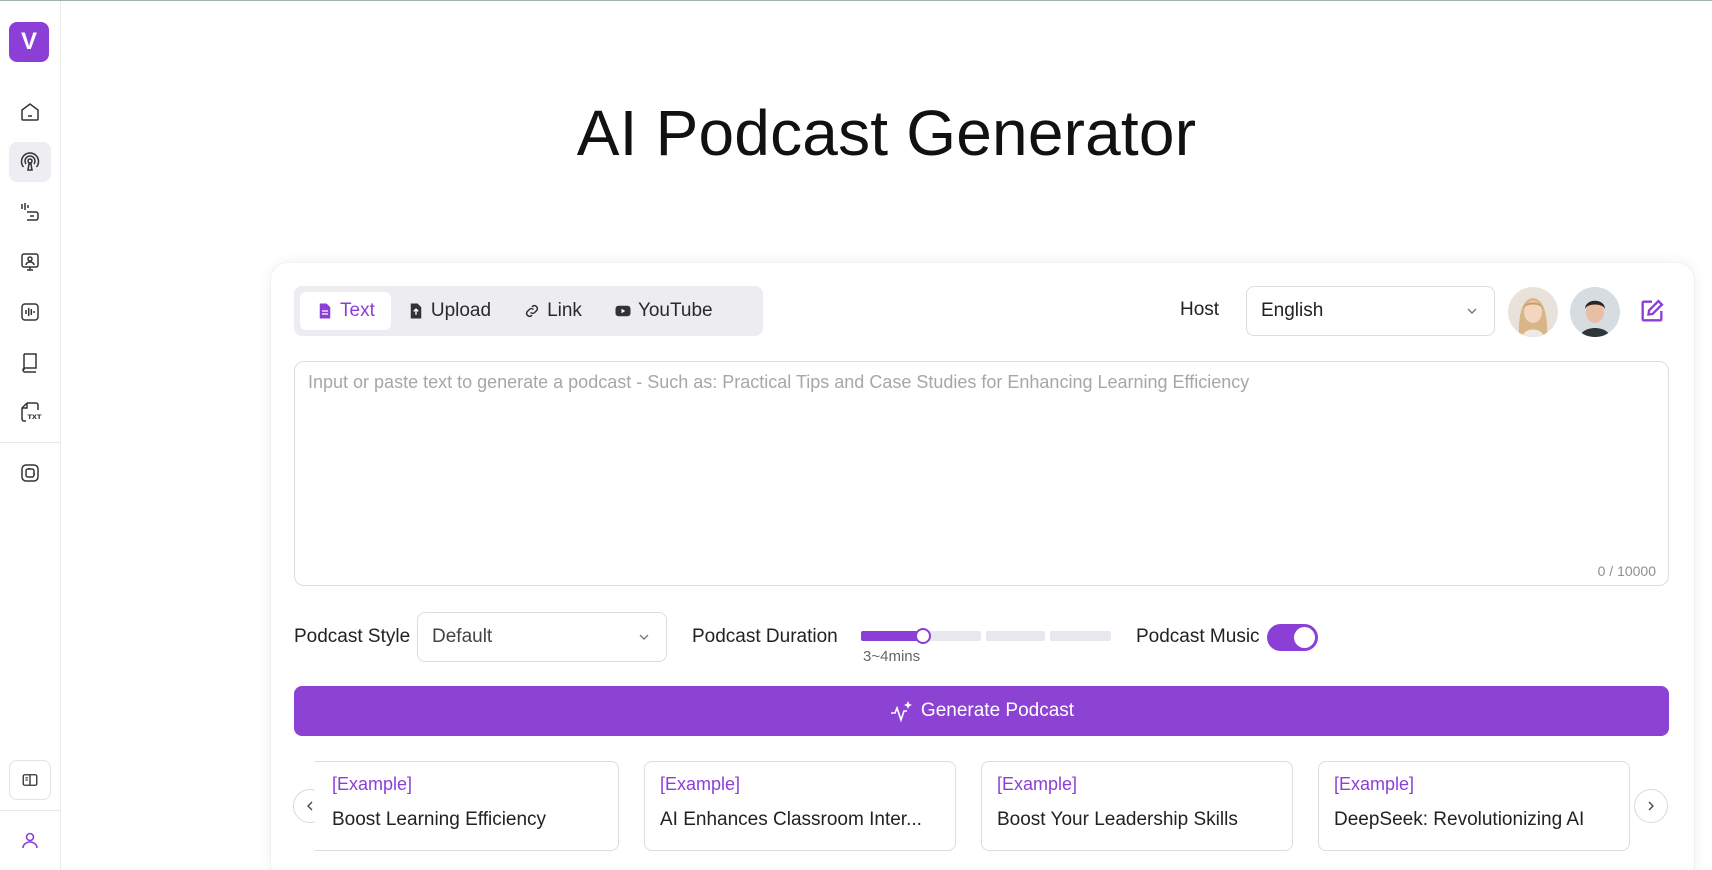 The height and width of the screenshot is (870, 1712). I want to click on user-profile-button, so click(30, 840).